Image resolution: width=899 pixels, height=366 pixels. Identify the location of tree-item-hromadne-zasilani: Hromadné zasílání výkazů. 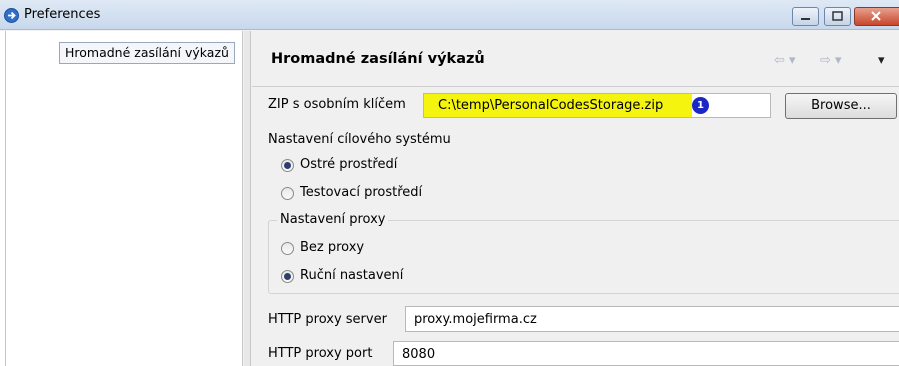
(147, 53).